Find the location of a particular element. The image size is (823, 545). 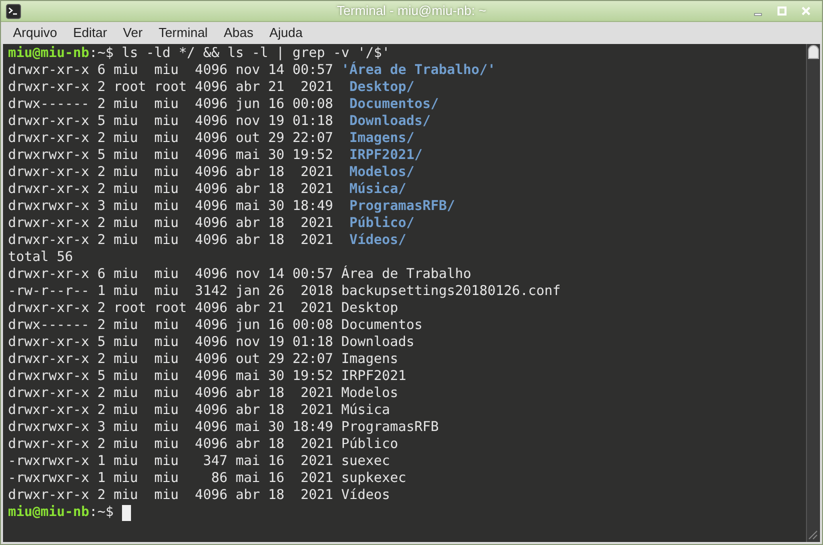

menu-item: Editar is located at coordinates (90, 33).